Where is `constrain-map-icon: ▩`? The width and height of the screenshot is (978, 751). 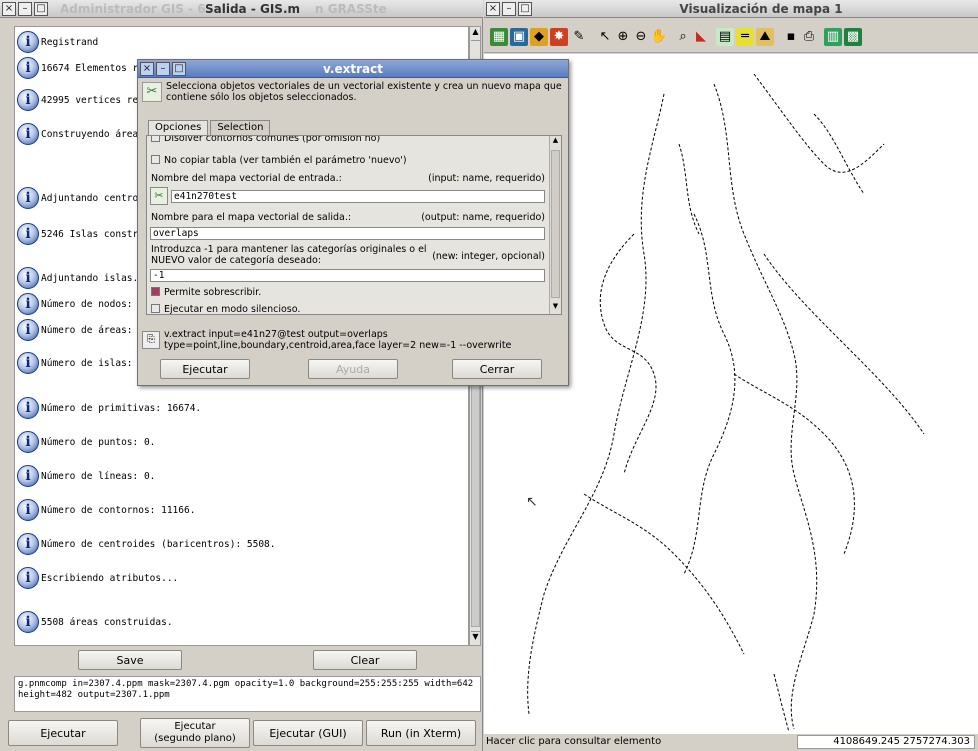
constrain-map-icon: ▩ is located at coordinates (853, 37).